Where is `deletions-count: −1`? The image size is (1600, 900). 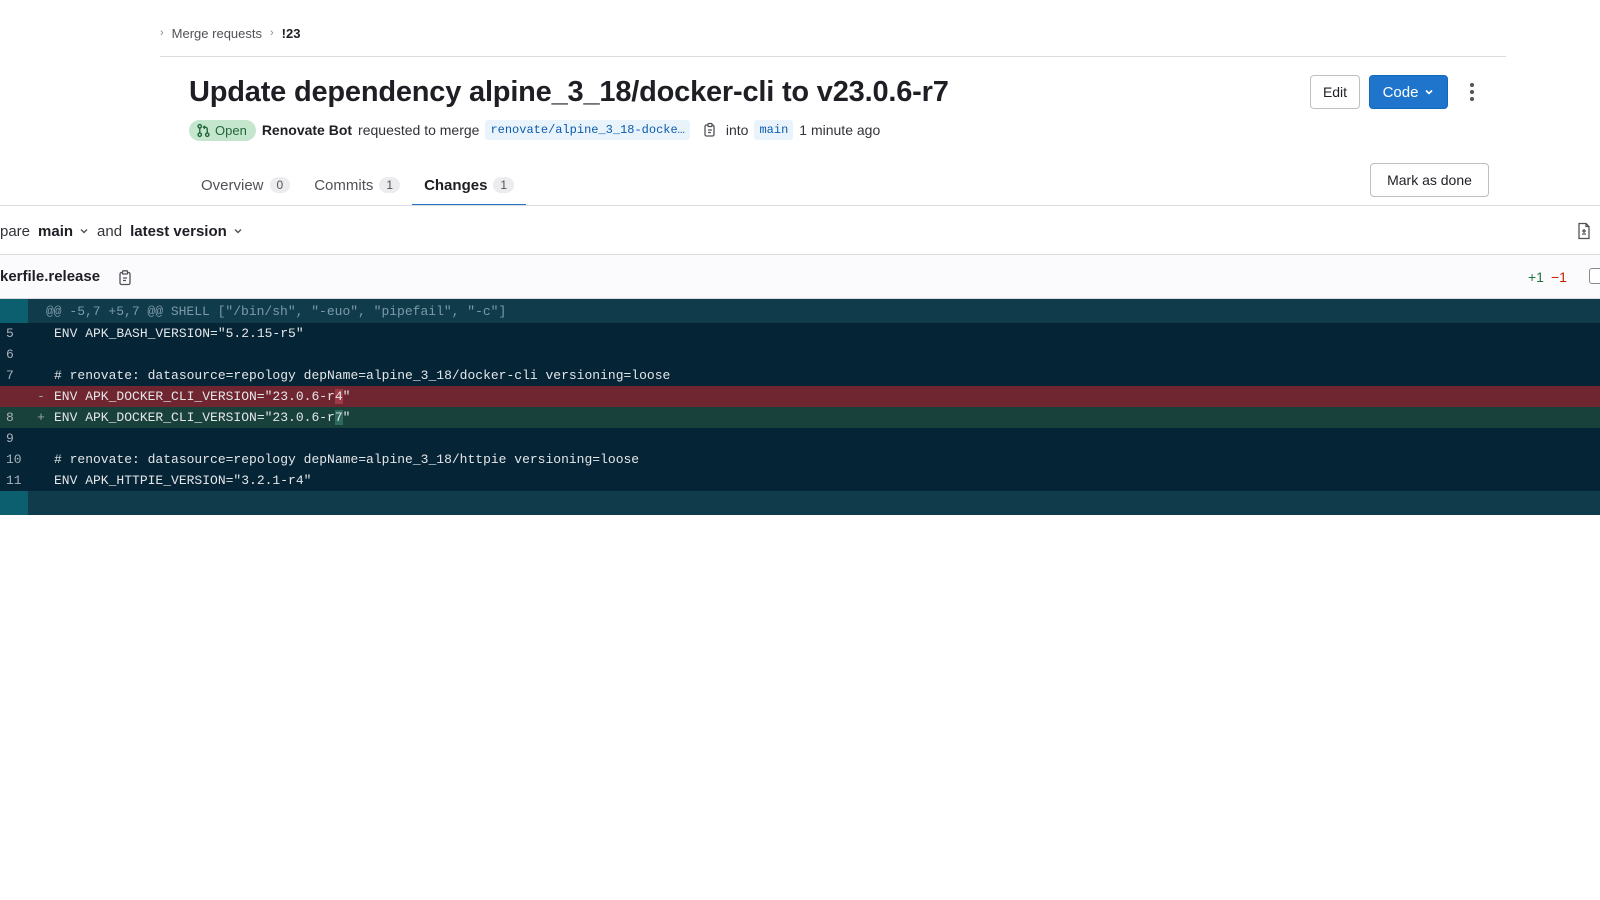
deletions-count: −1 is located at coordinates (1559, 277).